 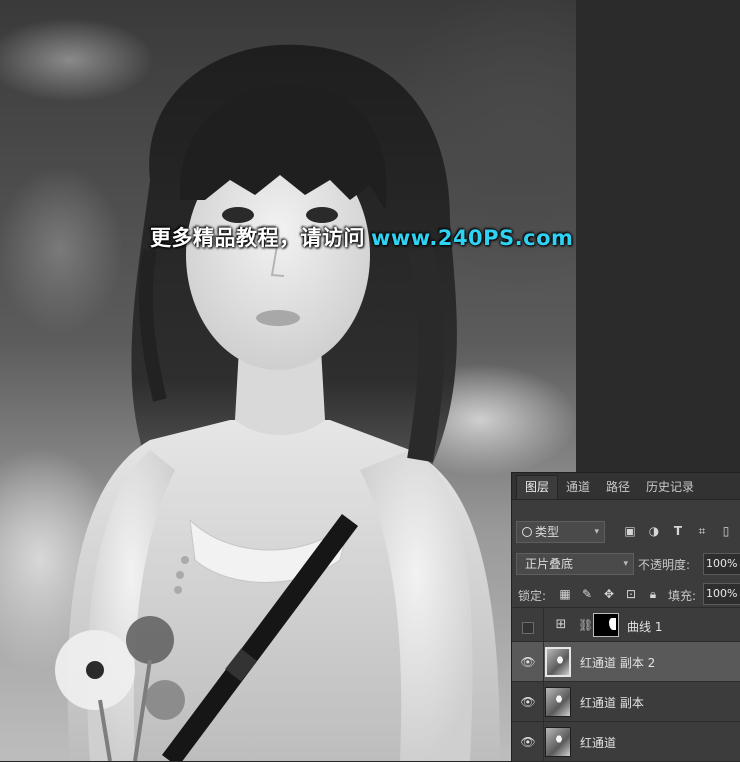 I want to click on curves-adjustment-icon: ⊞, so click(x=561, y=624).